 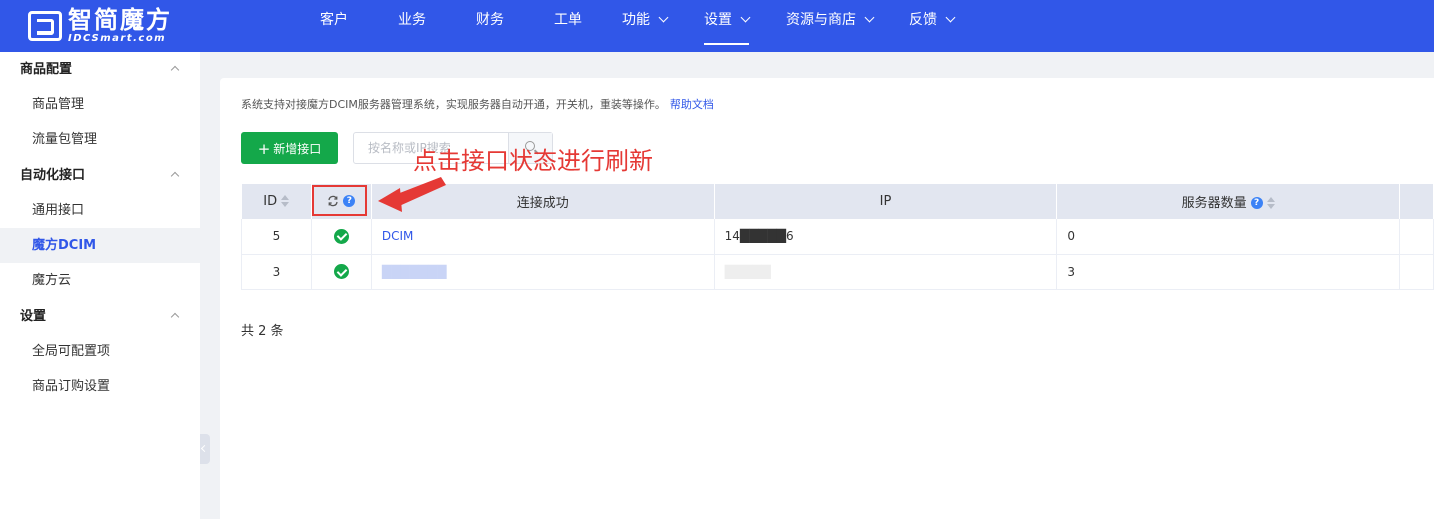 I want to click on nav-resources-store: 资源与商店, so click(x=830, y=26).